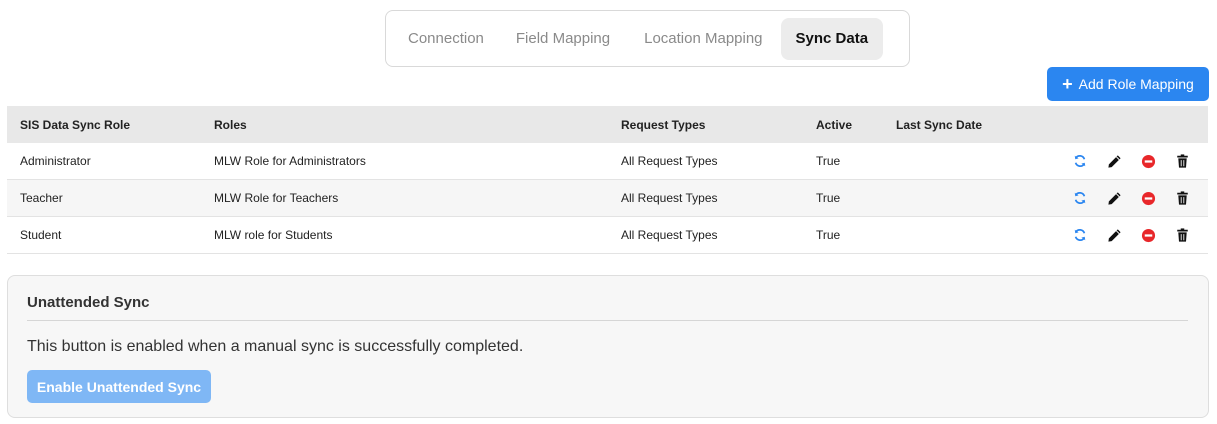  Describe the element at coordinates (1067, 84) in the screenshot. I see `plus-icon: +` at that location.